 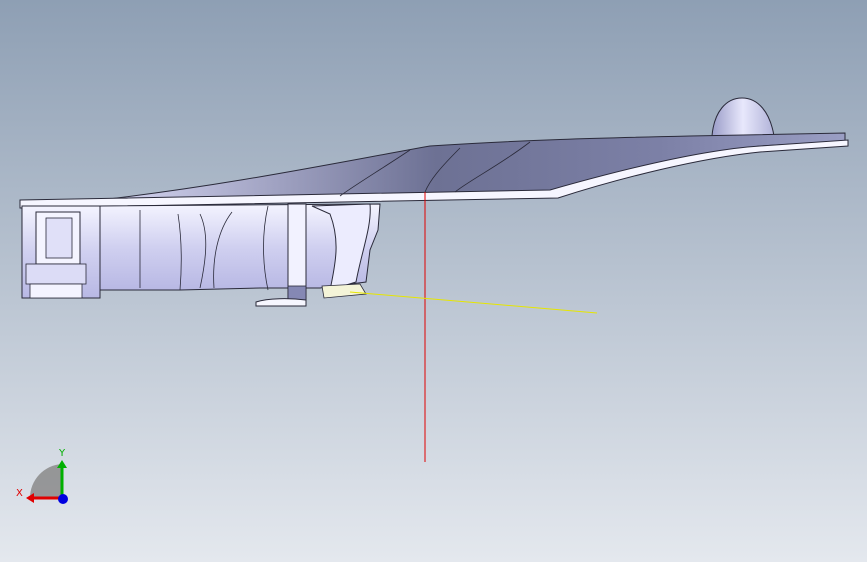 What do you see at coordinates (61, 252) in the screenshot?
I see `left-bracket` at bounding box center [61, 252].